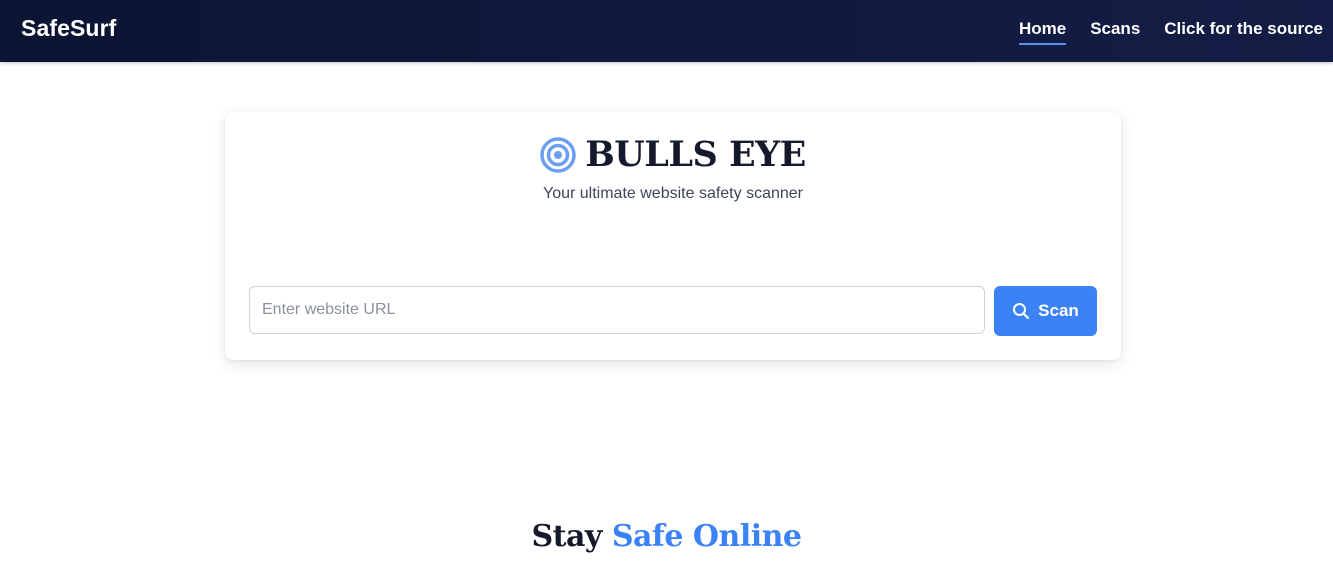 This screenshot has height=586, width=1333. What do you see at coordinates (1058, 310) in the screenshot?
I see `scan-button-label: Scan` at bounding box center [1058, 310].